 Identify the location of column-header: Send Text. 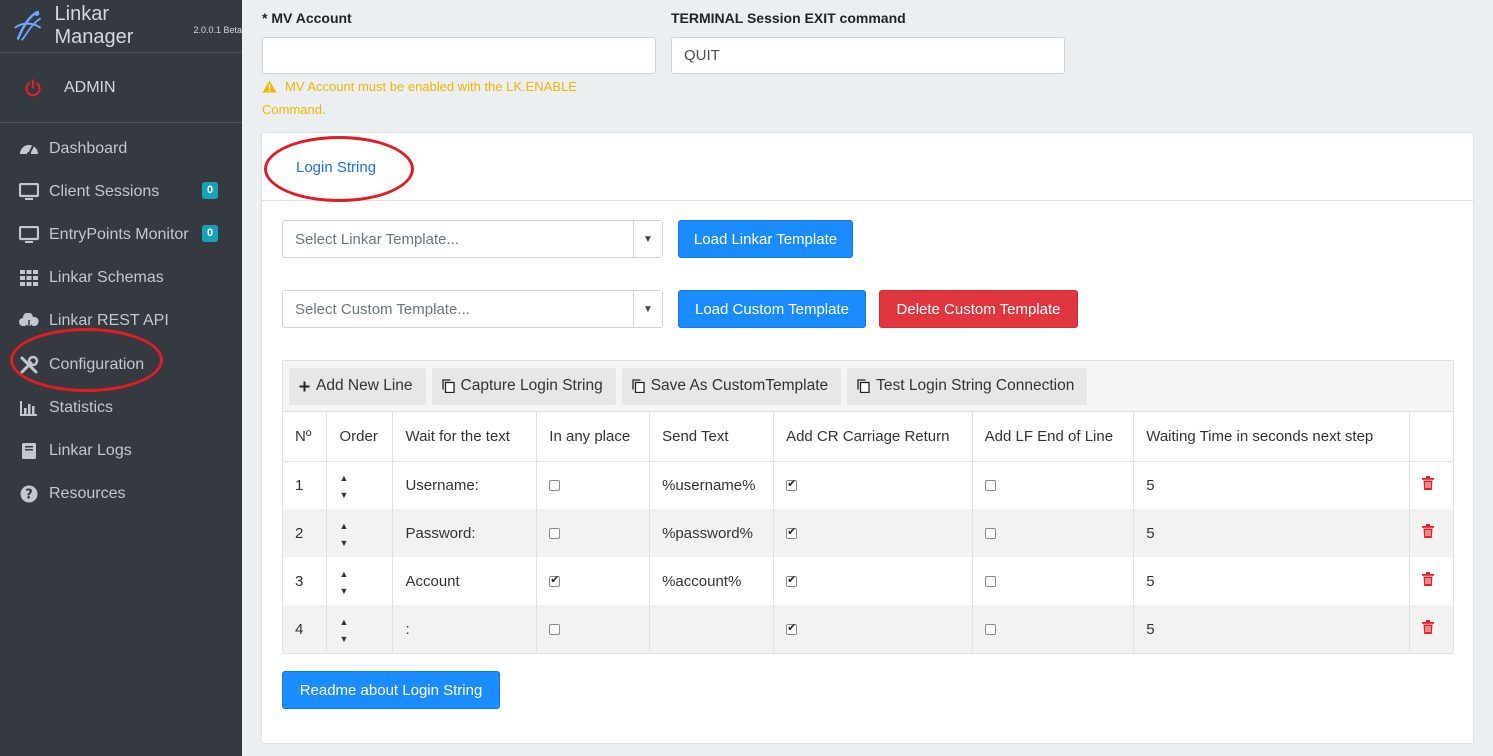
(712, 436).